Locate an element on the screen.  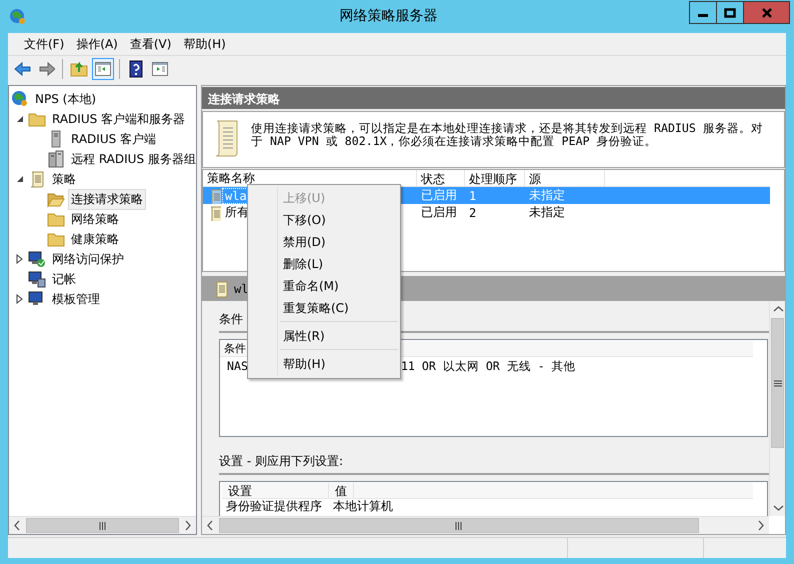
table-cell-text: 所有 is located at coordinates (237, 212).